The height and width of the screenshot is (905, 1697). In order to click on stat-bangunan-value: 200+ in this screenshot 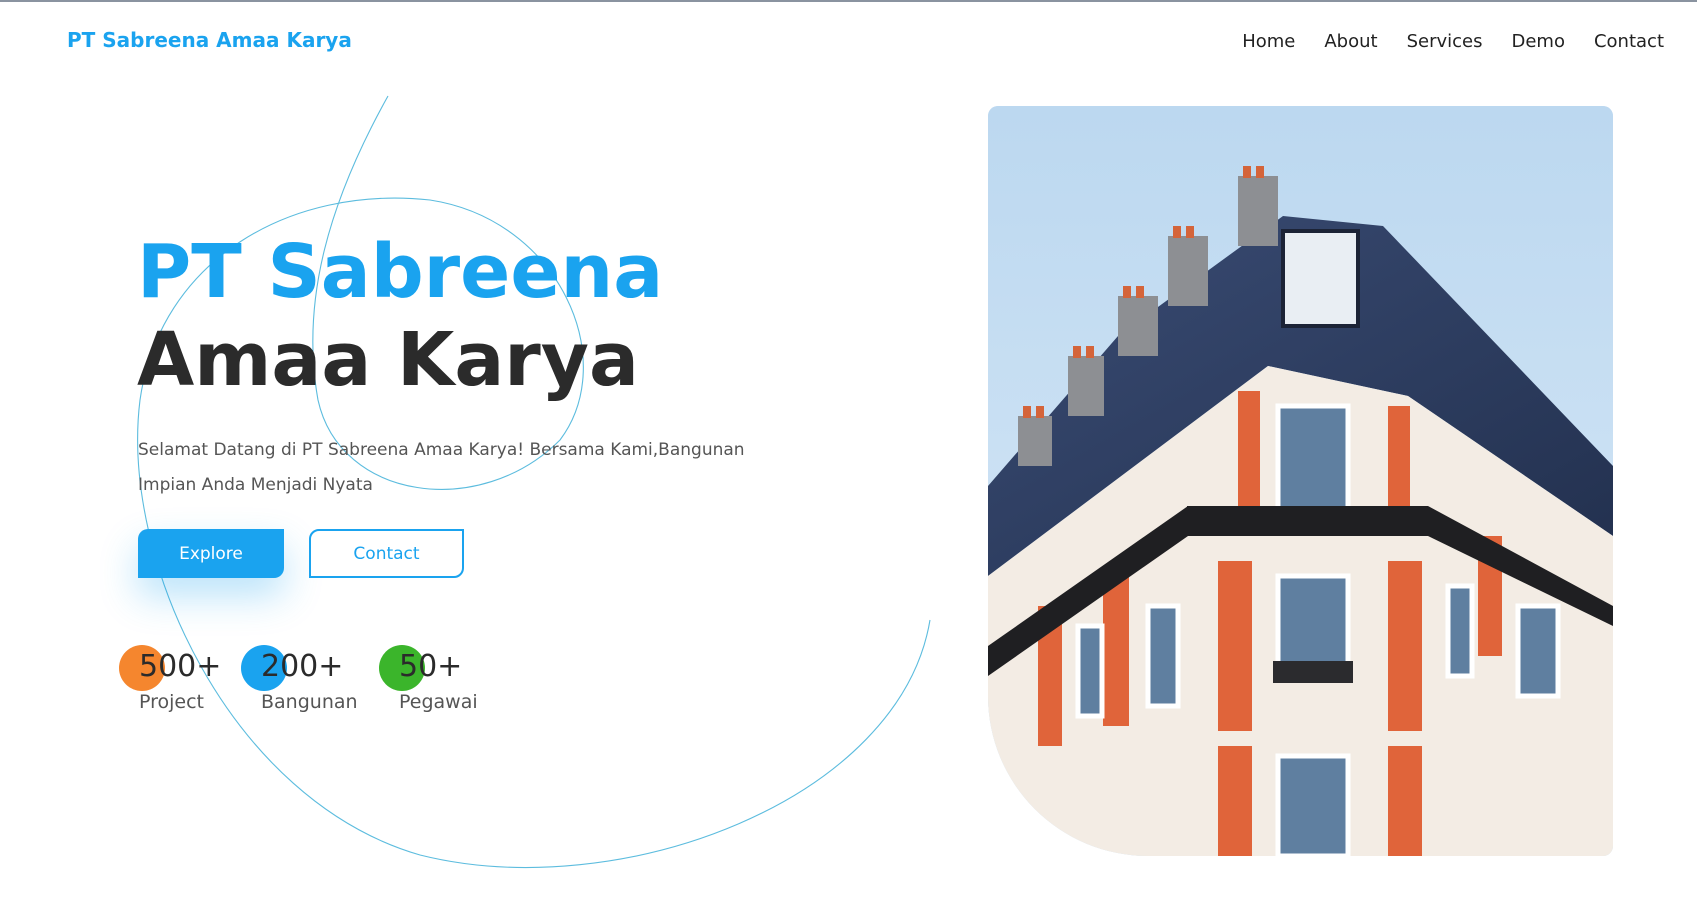, I will do `click(302, 666)`.